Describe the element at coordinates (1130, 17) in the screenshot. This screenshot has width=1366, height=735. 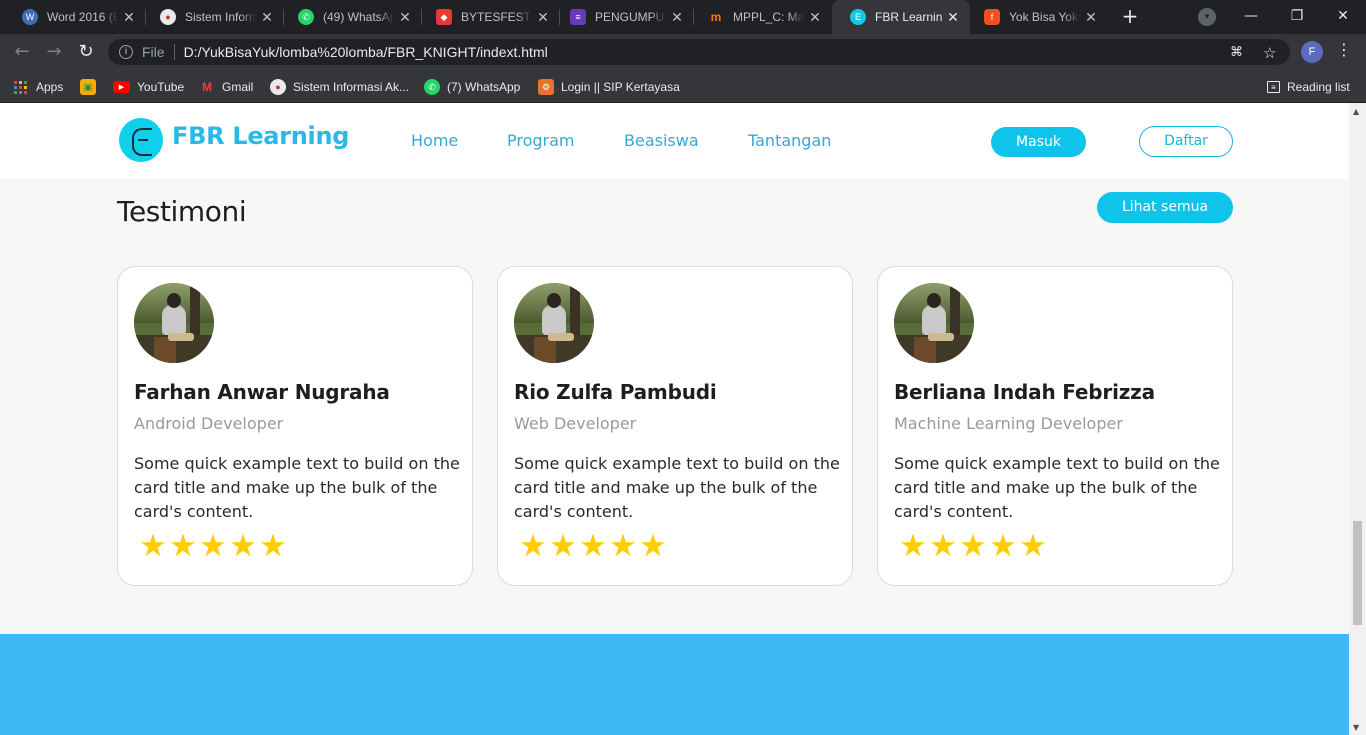
I see `new-tab-icon: +` at that location.